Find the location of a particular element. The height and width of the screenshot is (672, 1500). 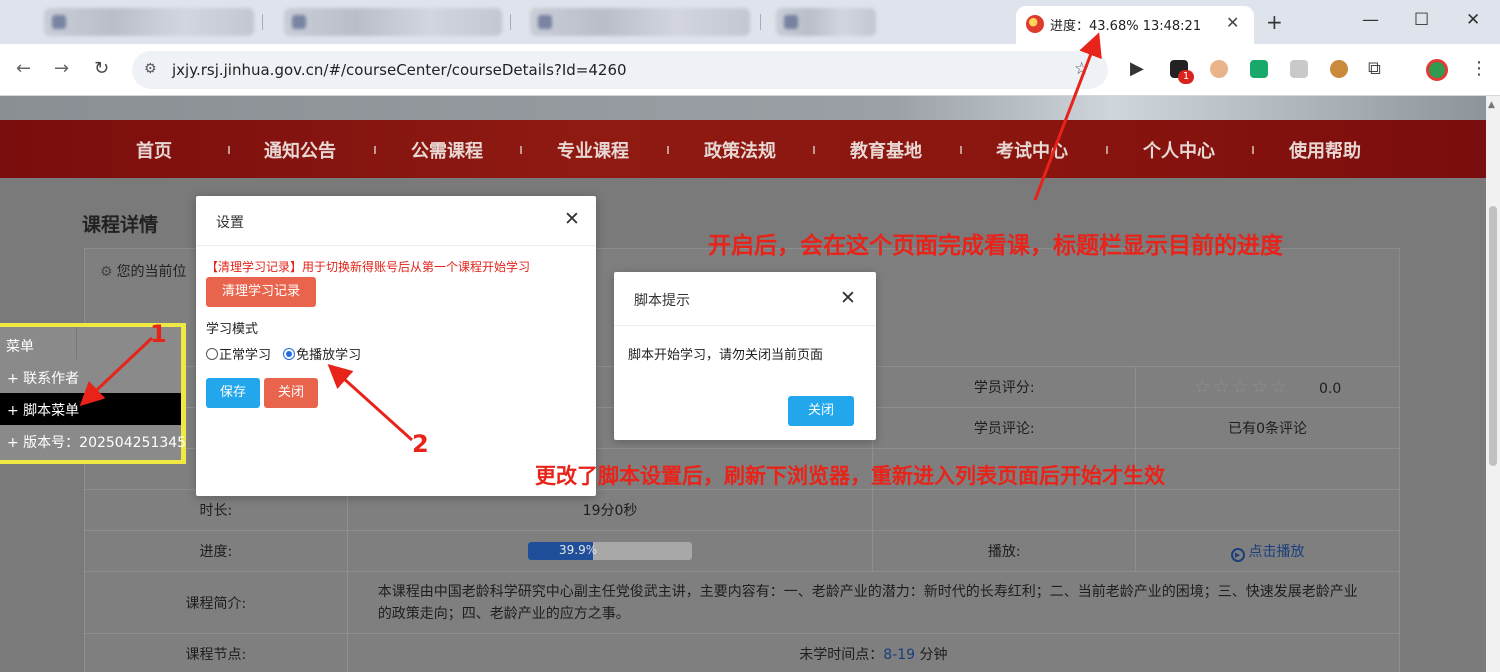

page-scrollbar: ▲ is located at coordinates (1493, 384).